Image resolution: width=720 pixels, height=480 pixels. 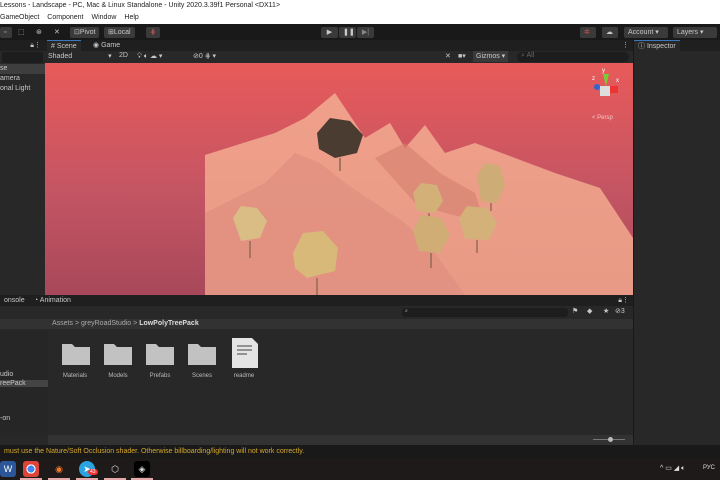 What do you see at coordinates (575, 311) in the screenshot?
I see `filter-type-icon: ⚑` at bounding box center [575, 311].